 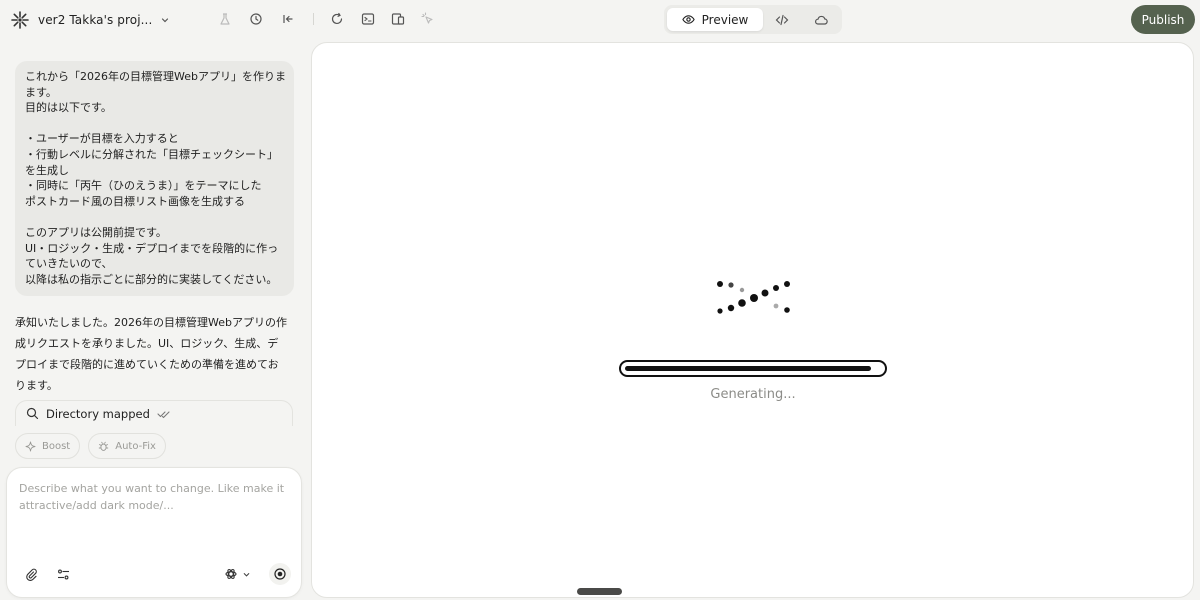 What do you see at coordinates (103, 446) in the screenshot?
I see `bug-icon` at bounding box center [103, 446].